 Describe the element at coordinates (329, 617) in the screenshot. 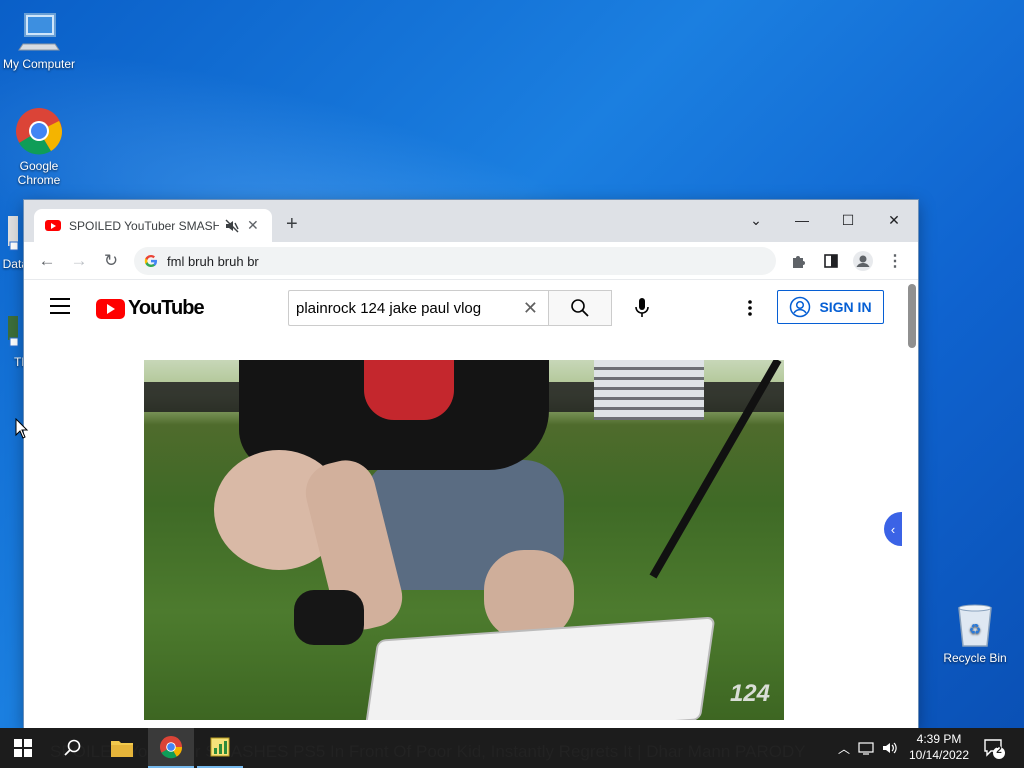

I see `video-frame-shoe` at that location.